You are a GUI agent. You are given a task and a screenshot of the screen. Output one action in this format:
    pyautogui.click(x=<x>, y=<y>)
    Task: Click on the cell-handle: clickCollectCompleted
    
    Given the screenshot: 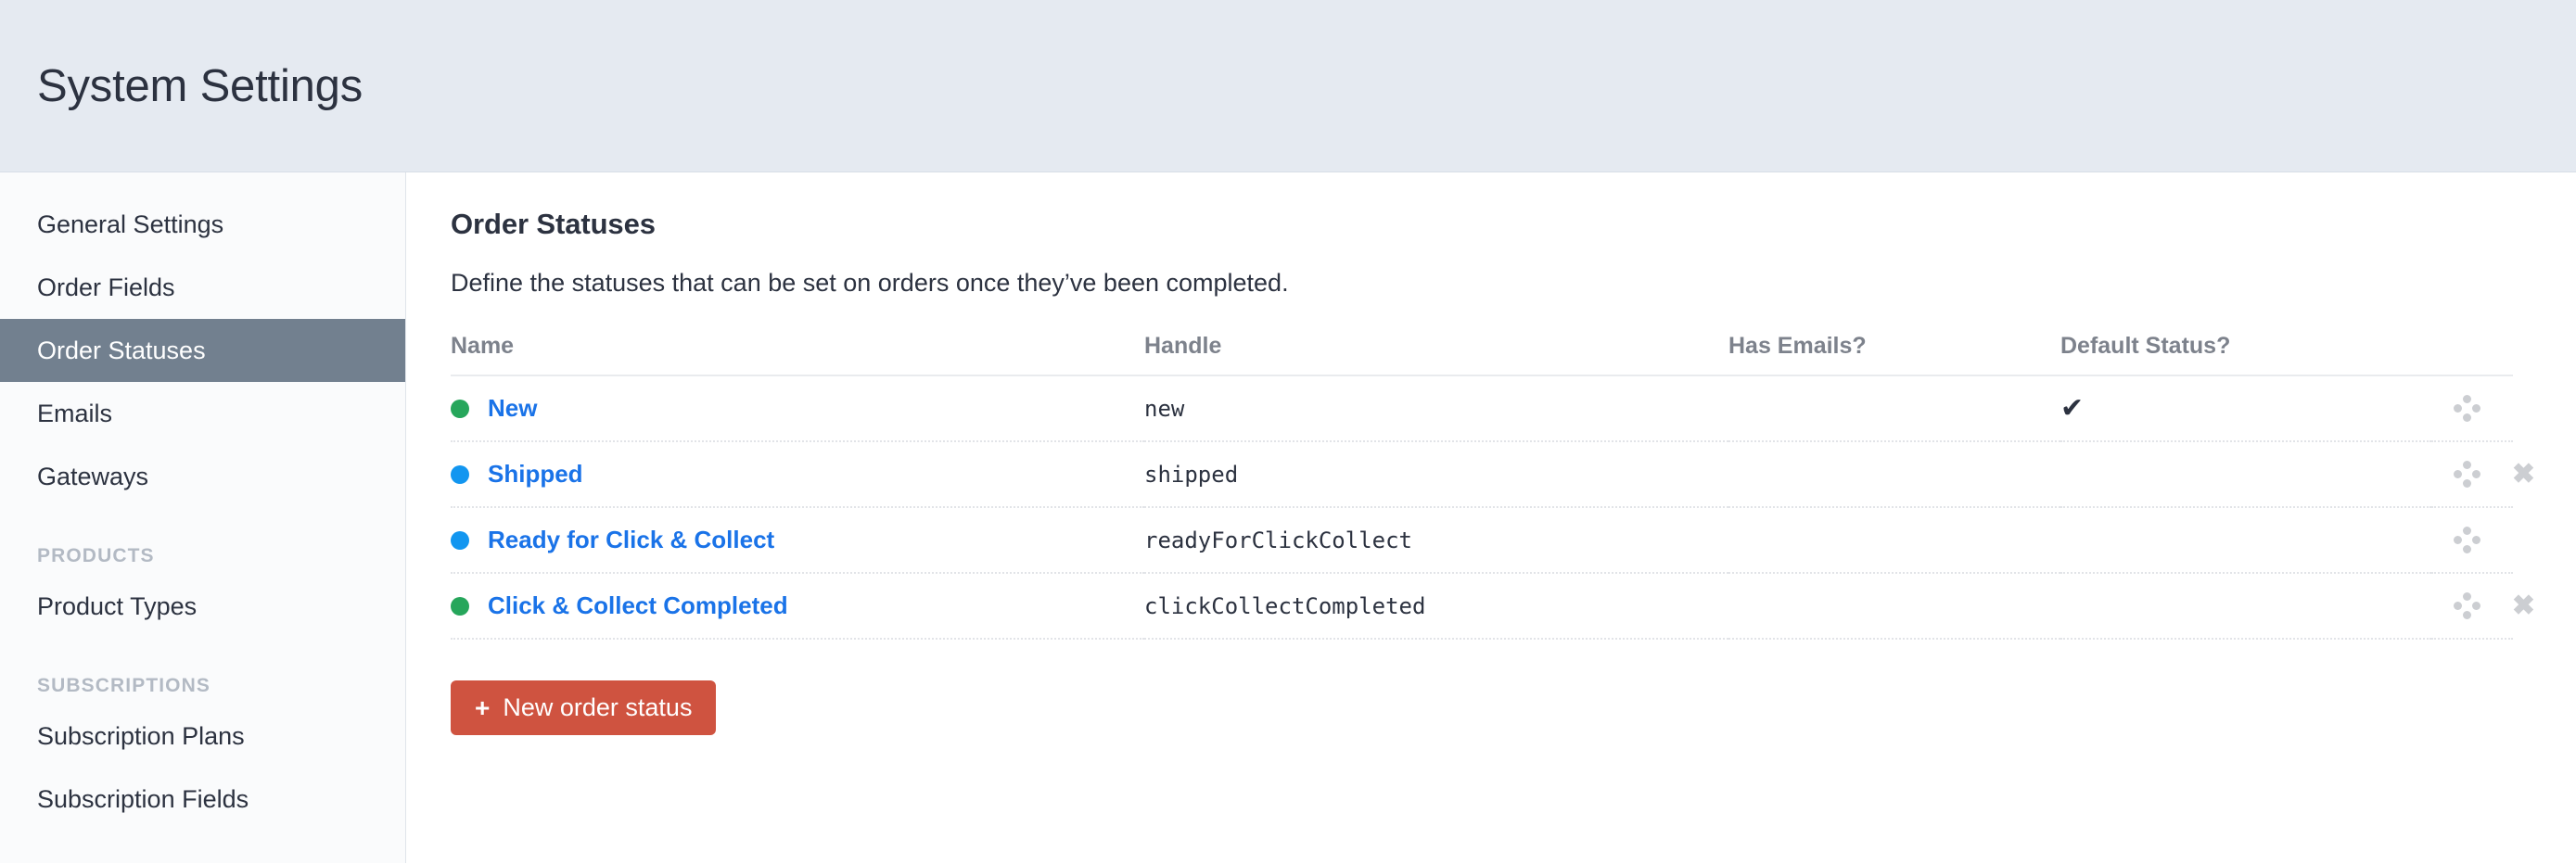 What is the action you would take?
    pyautogui.click(x=1436, y=606)
    